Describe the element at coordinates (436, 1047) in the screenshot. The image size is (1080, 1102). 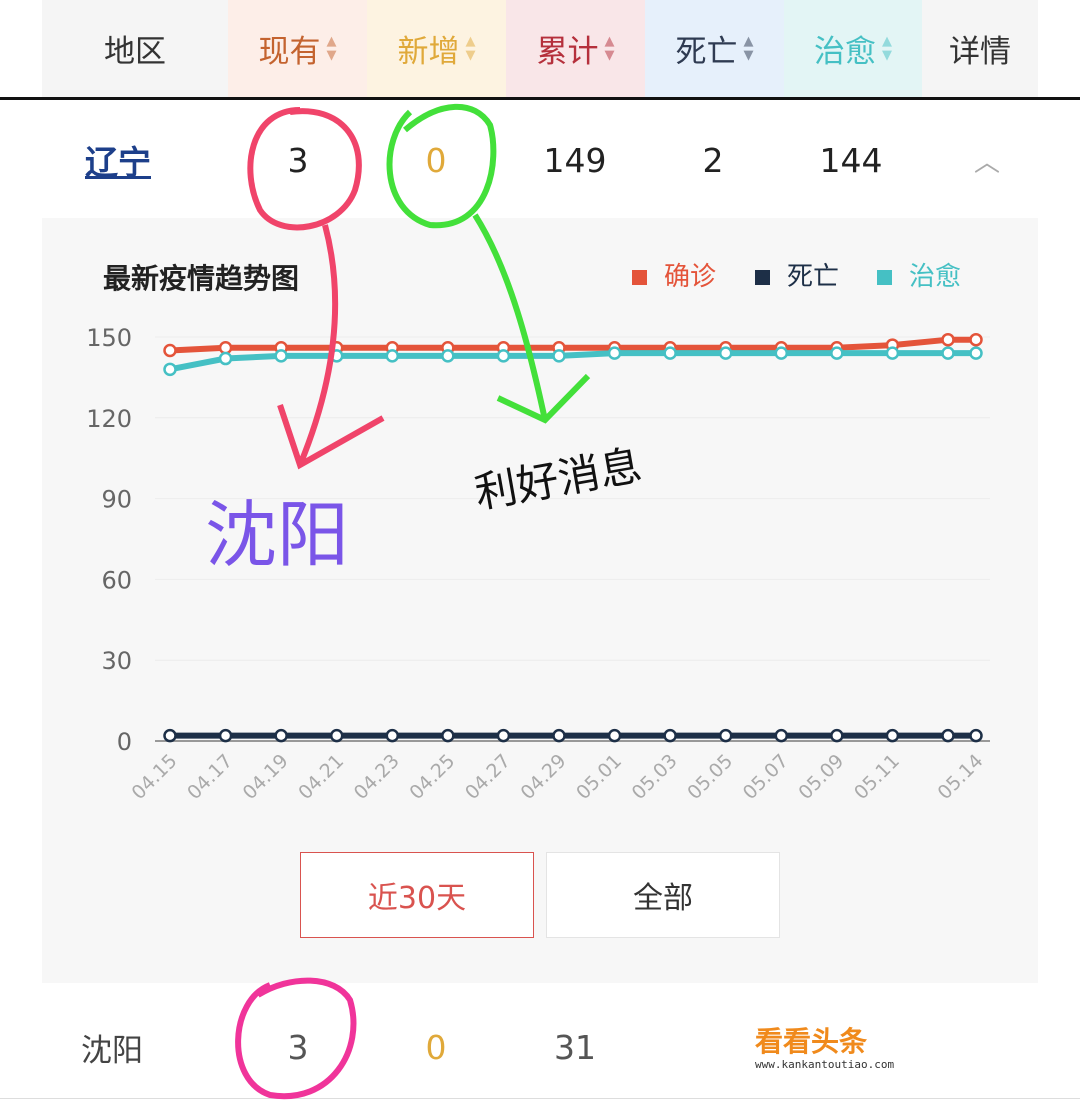
I see `city-new-count: 0` at that location.